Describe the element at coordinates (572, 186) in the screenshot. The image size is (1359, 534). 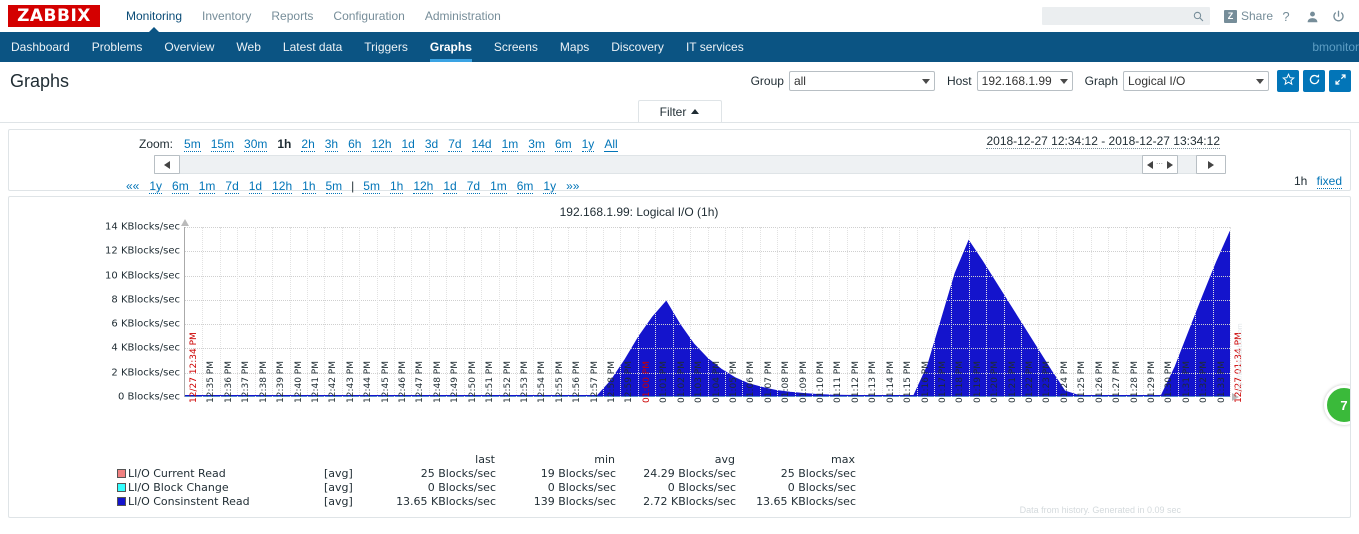
I see `shift-end-button: »»` at that location.